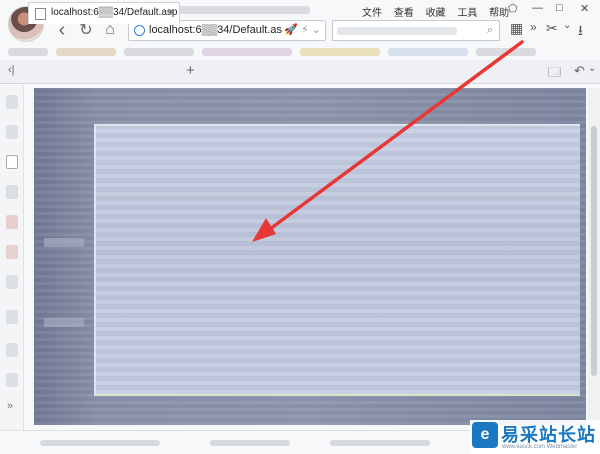 The height and width of the screenshot is (454, 600). Describe the element at coordinates (579, 71) in the screenshot. I see `undo-icon: ↶` at that location.